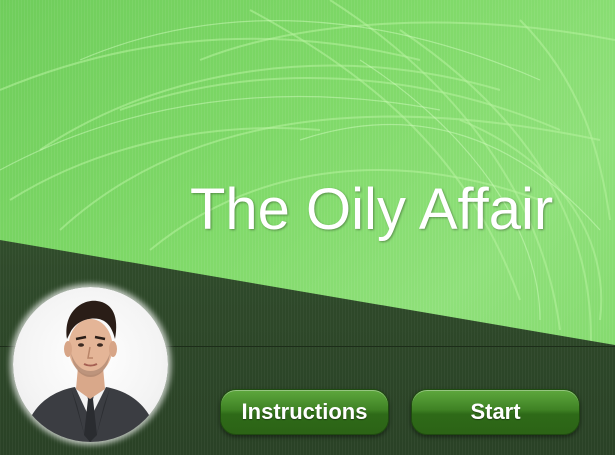 The height and width of the screenshot is (455, 615). What do you see at coordinates (495, 412) in the screenshot?
I see `start-button: Start` at bounding box center [495, 412].